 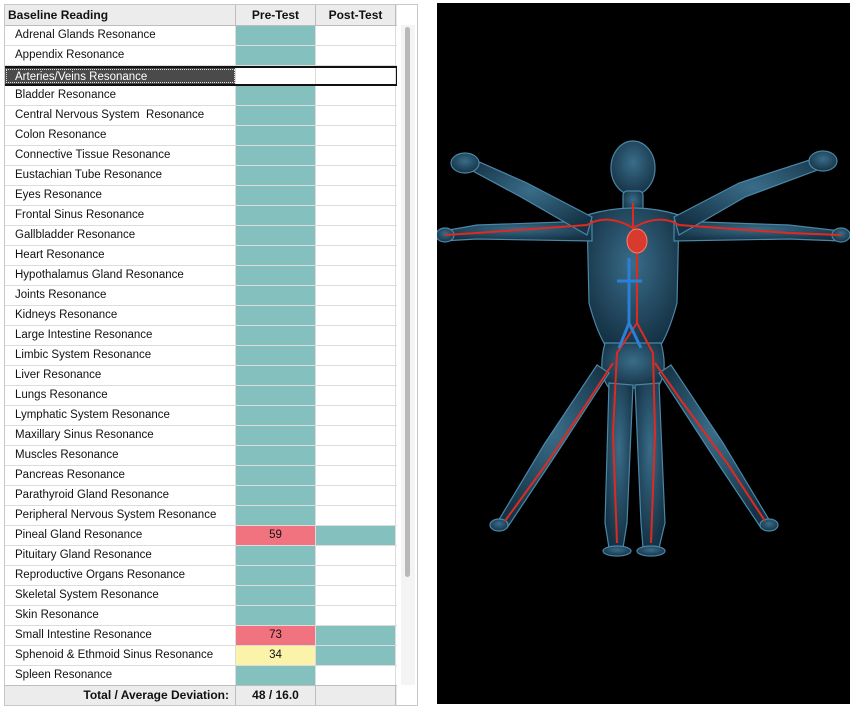 I want to click on table-row: Small Intestine Resonance 73, so click(x=201, y=636).